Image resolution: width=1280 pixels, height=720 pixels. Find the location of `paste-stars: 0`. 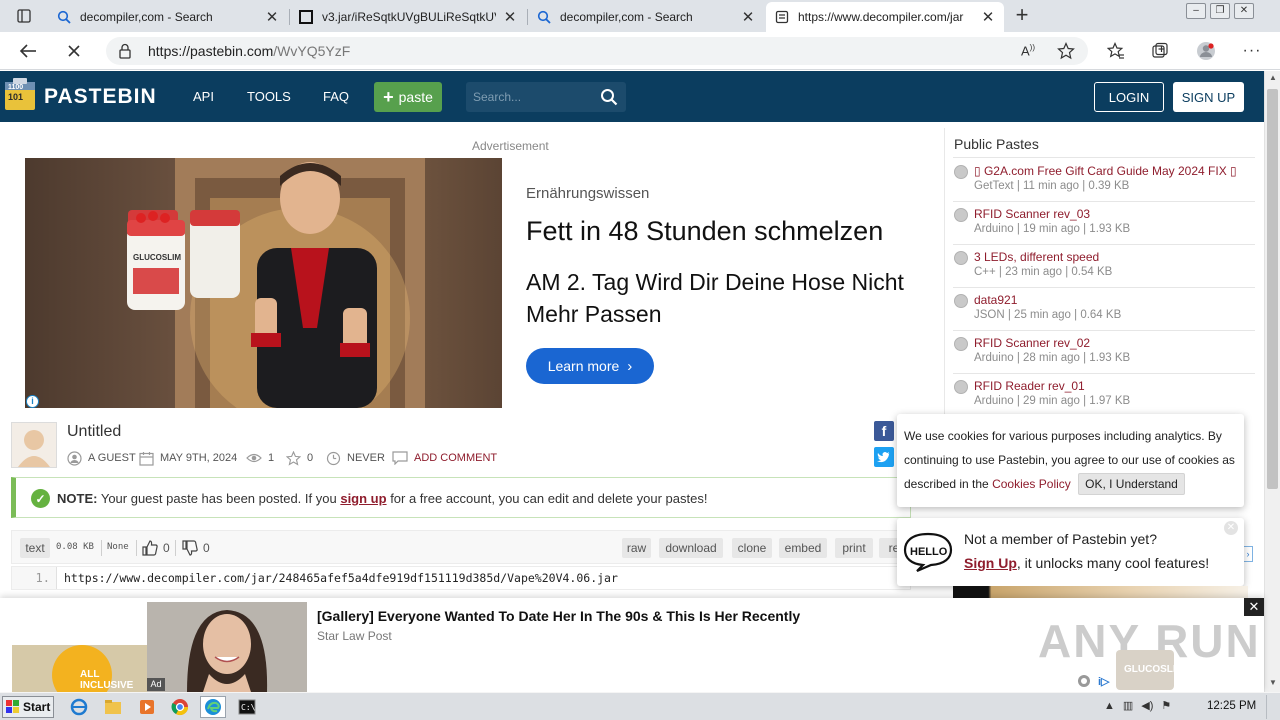

paste-stars: 0 is located at coordinates (299, 458).